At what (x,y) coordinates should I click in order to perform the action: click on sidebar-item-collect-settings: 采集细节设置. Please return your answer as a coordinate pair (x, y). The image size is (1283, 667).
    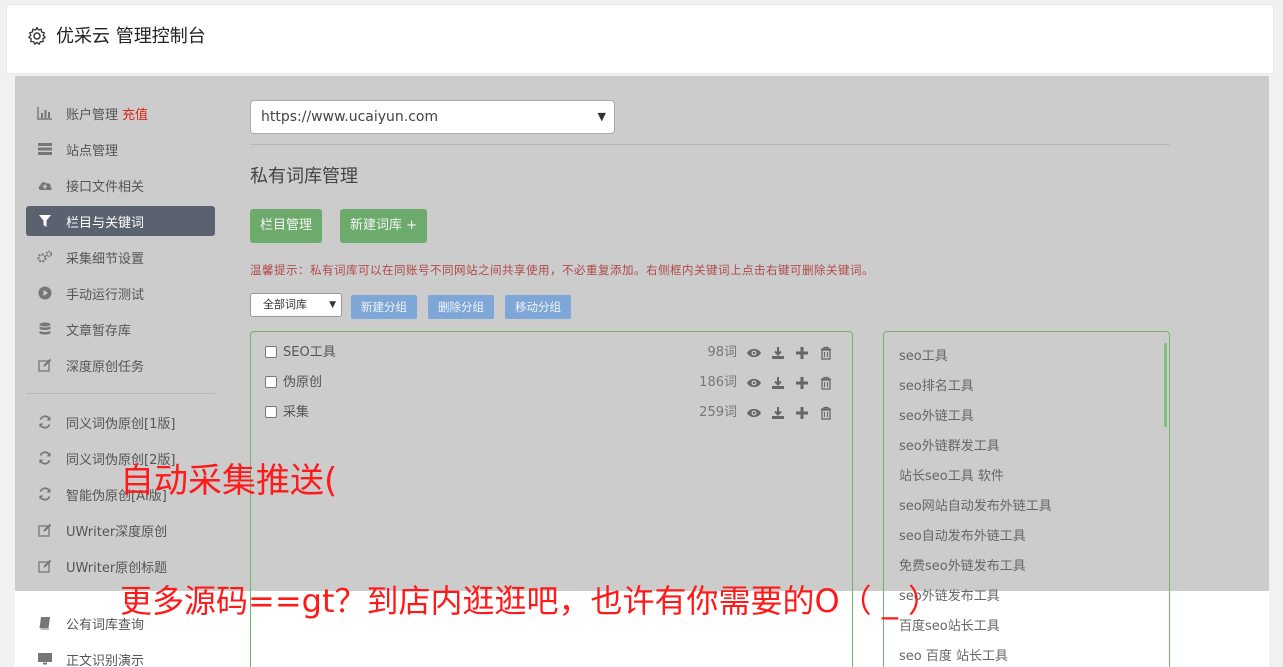
    Looking at the image, I should click on (120, 257).